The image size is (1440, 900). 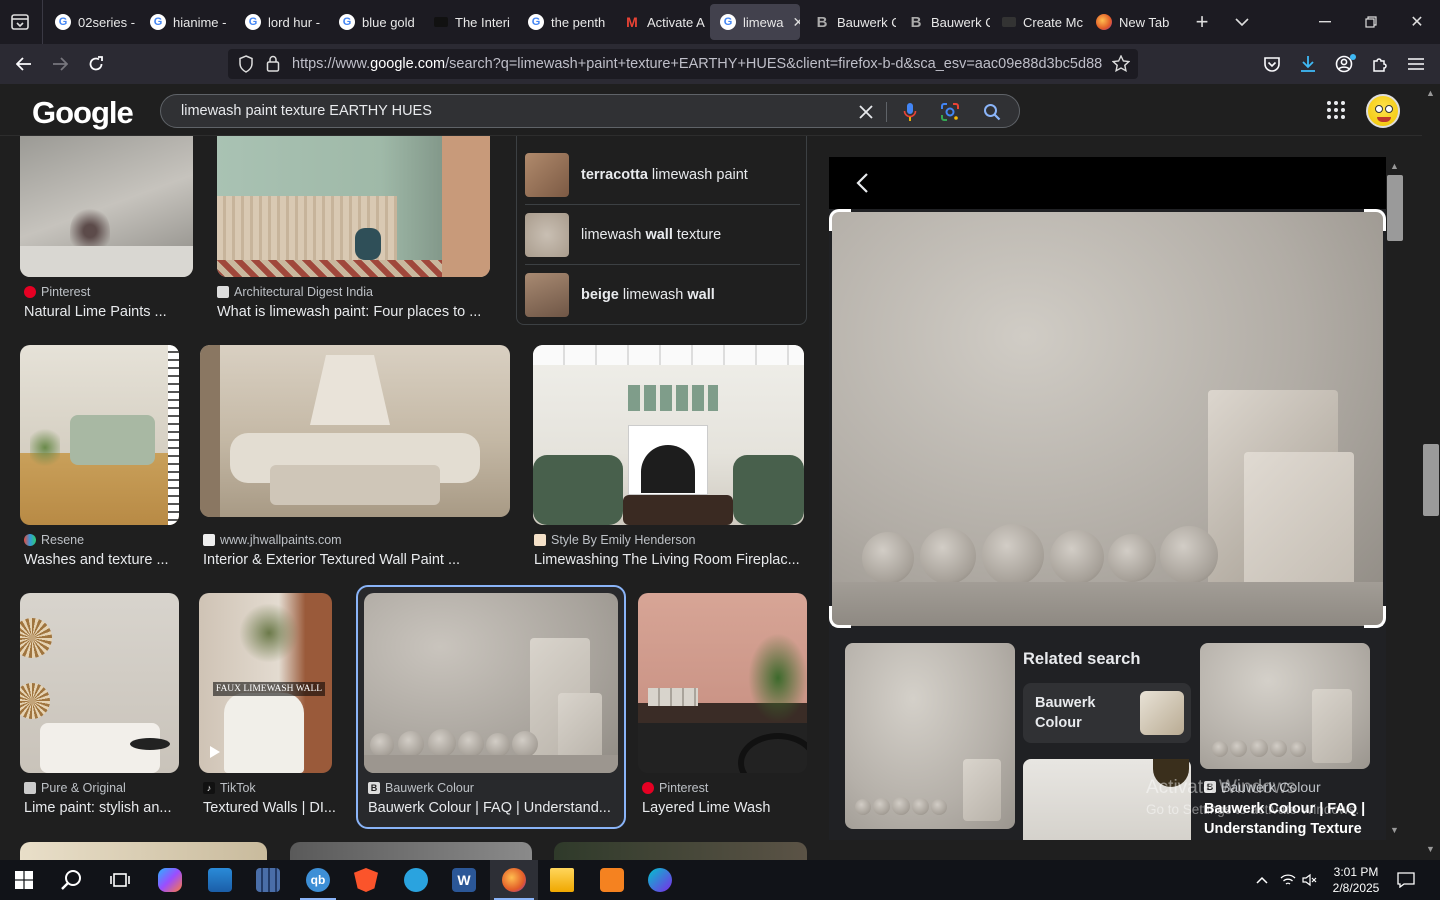 I want to click on related-search-wall-texture: limewash wall texture, so click(x=662, y=235).